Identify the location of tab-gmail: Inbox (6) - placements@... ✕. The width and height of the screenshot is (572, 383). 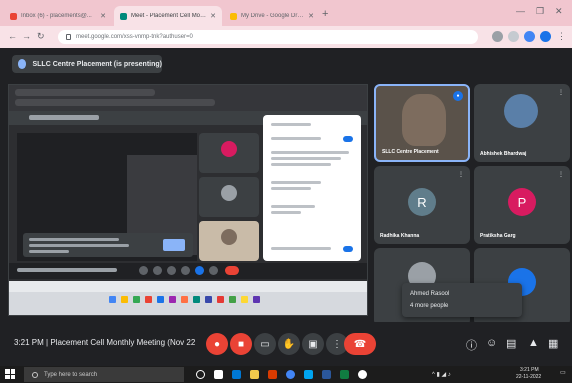
(58, 16).